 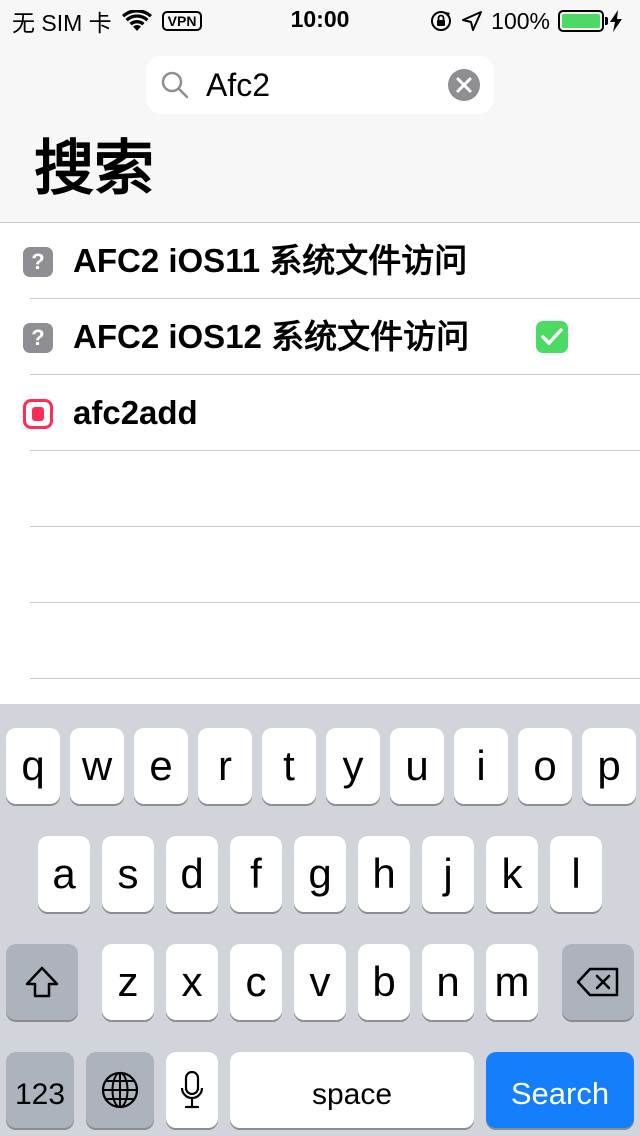 I want to click on key-label: t, so click(x=289, y=765).